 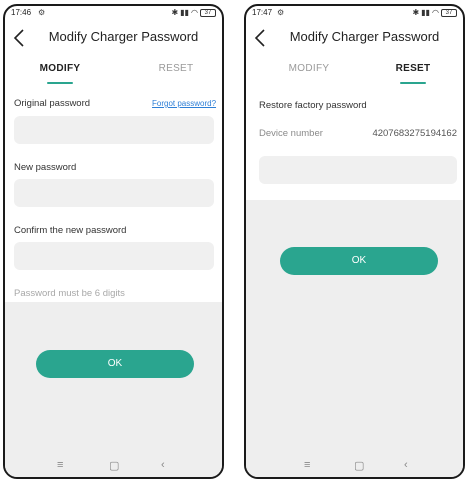 What do you see at coordinates (21, 12) in the screenshot?
I see `status-time: 17:46` at bounding box center [21, 12].